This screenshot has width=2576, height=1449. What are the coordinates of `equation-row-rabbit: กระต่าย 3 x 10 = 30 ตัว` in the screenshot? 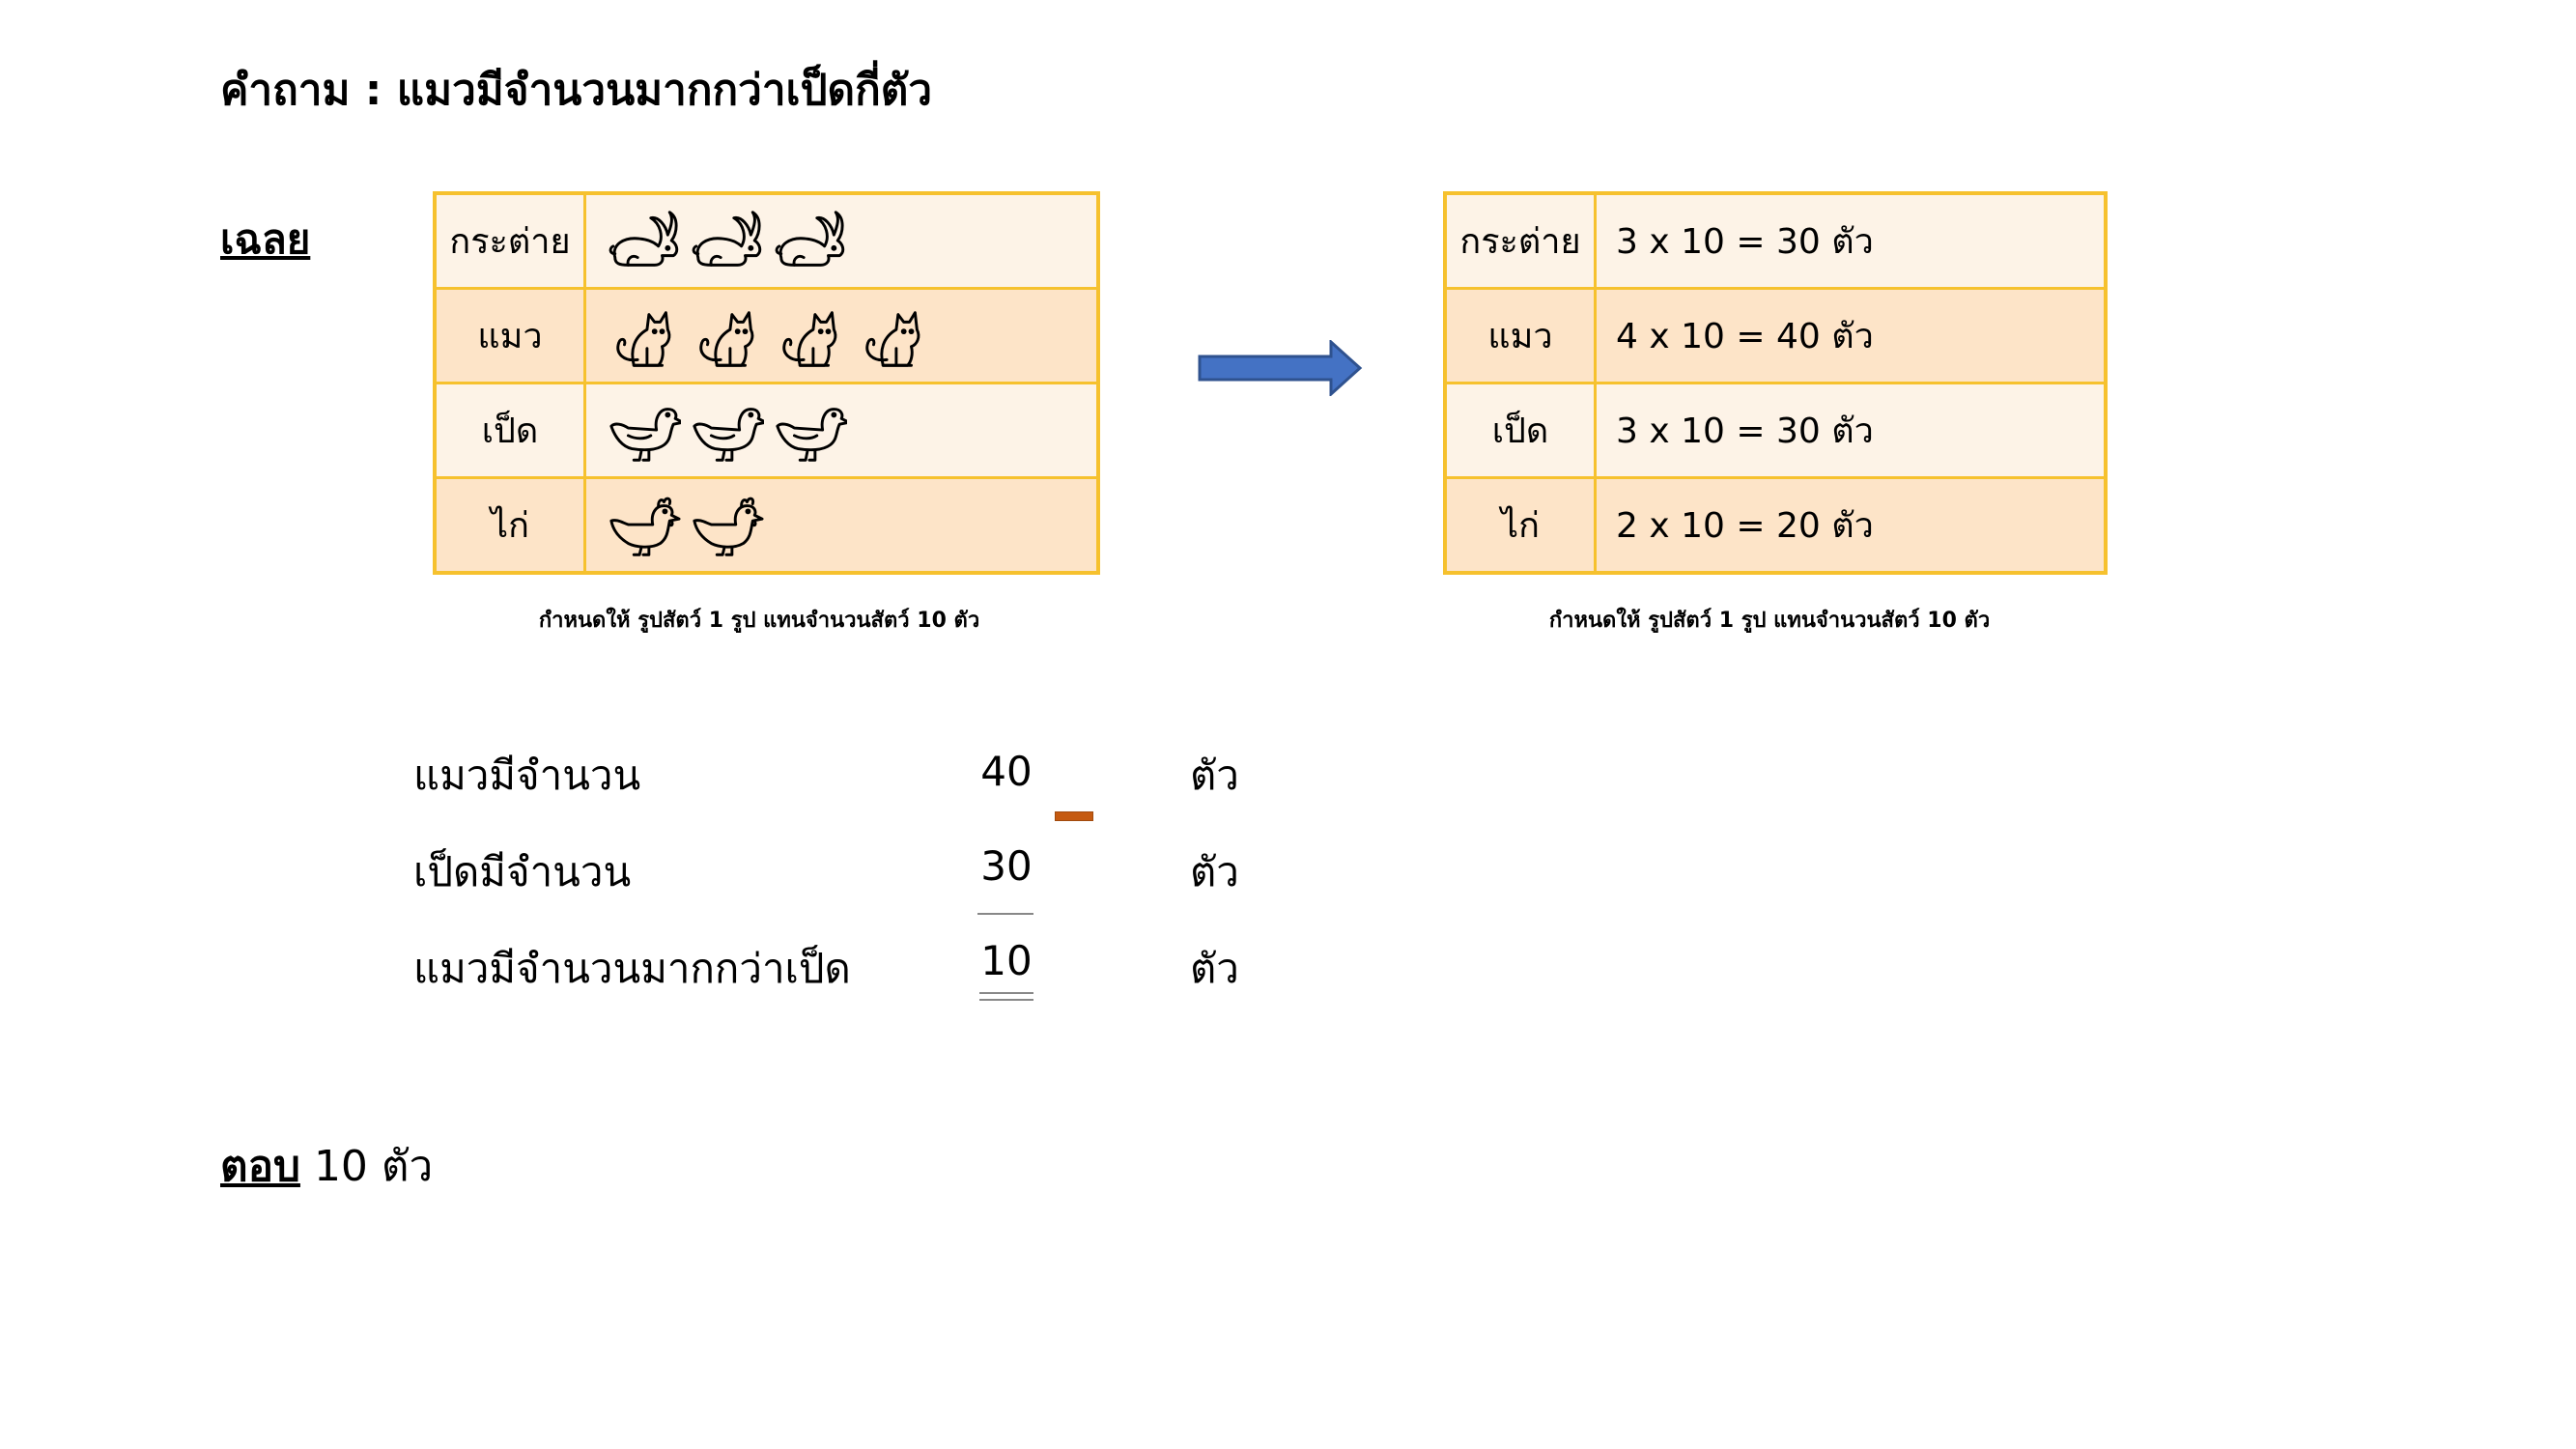 It's located at (1775, 240).